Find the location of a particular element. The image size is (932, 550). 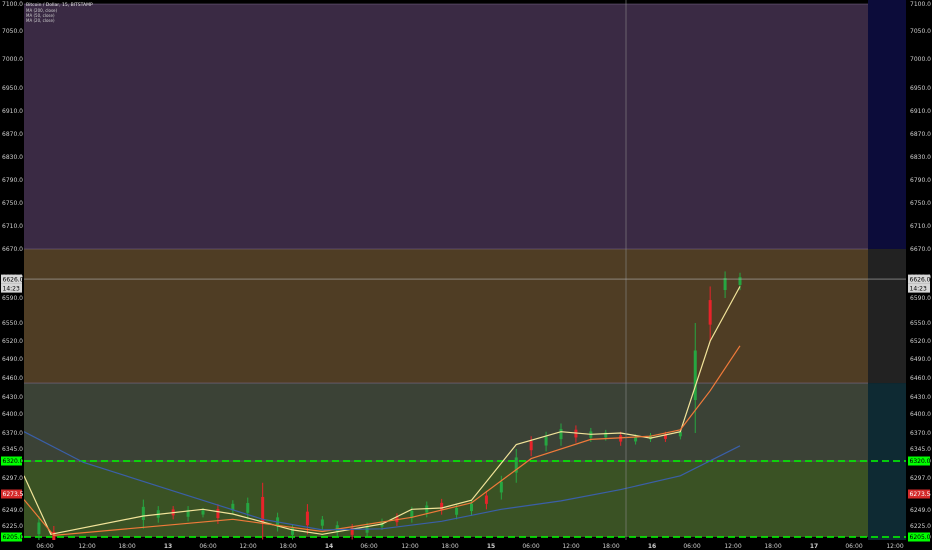

y-tick-right: 6225.0 is located at coordinates (920, 526).